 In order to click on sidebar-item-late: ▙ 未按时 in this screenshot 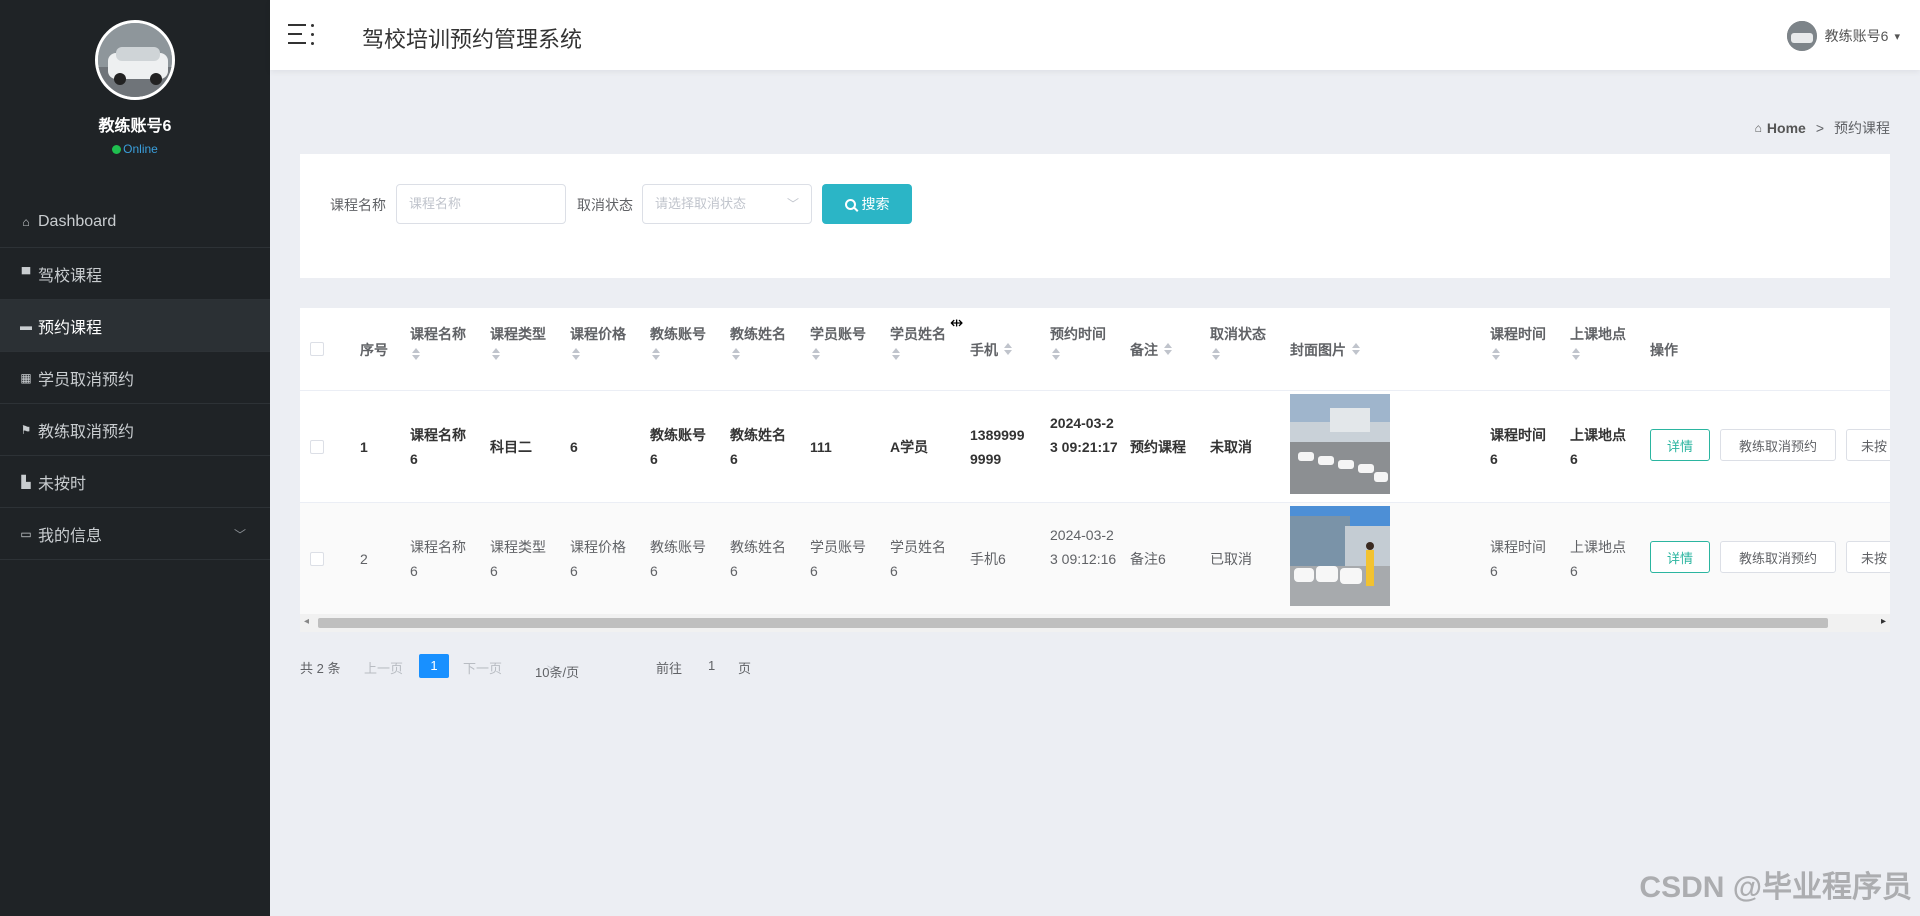, I will do `click(135, 482)`.